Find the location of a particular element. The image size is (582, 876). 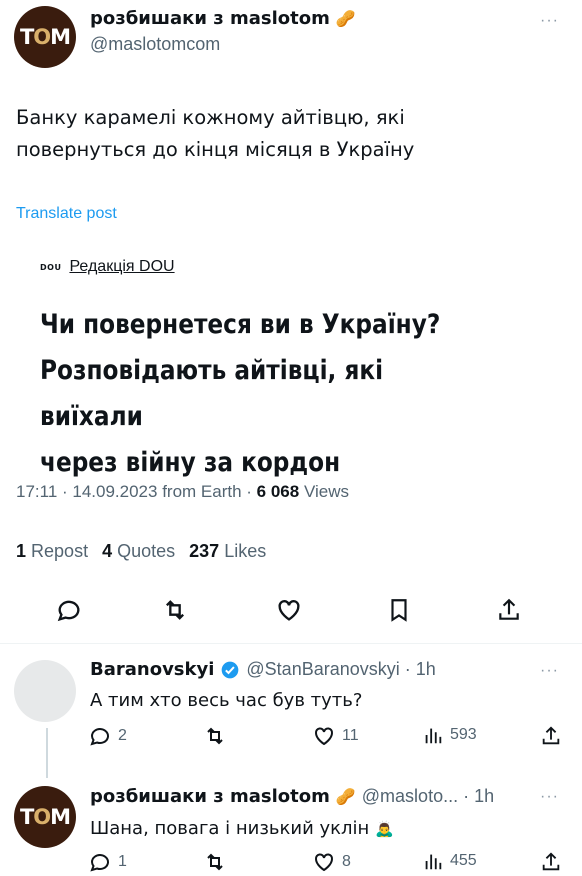

views-label: Views is located at coordinates (326, 491).